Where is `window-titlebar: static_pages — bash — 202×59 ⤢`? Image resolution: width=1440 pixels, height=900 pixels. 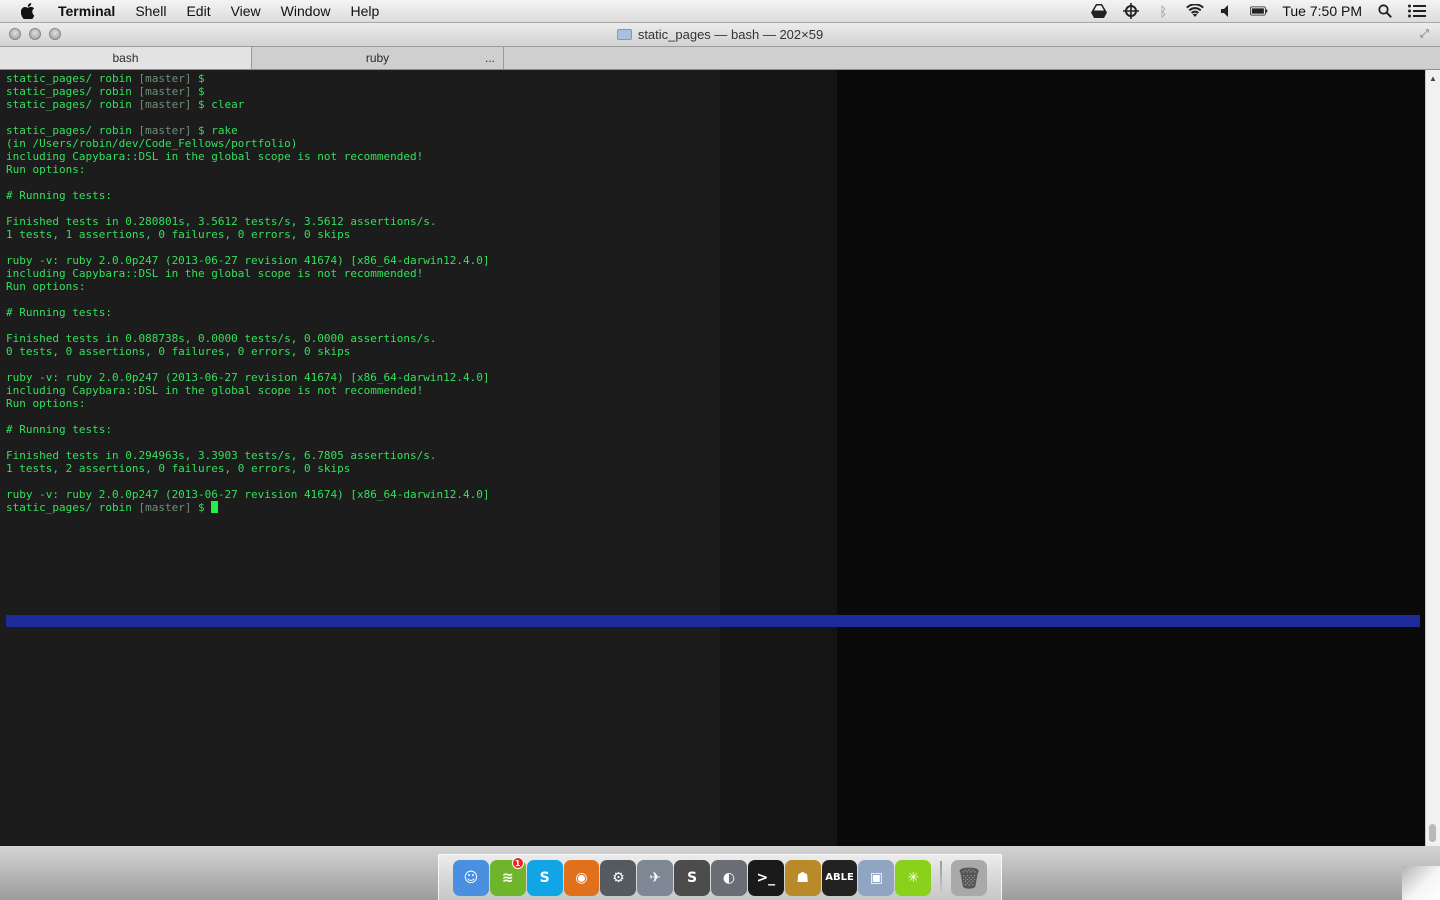
window-titlebar: static_pages — bash — 202×59 ⤢ is located at coordinates (720, 35).